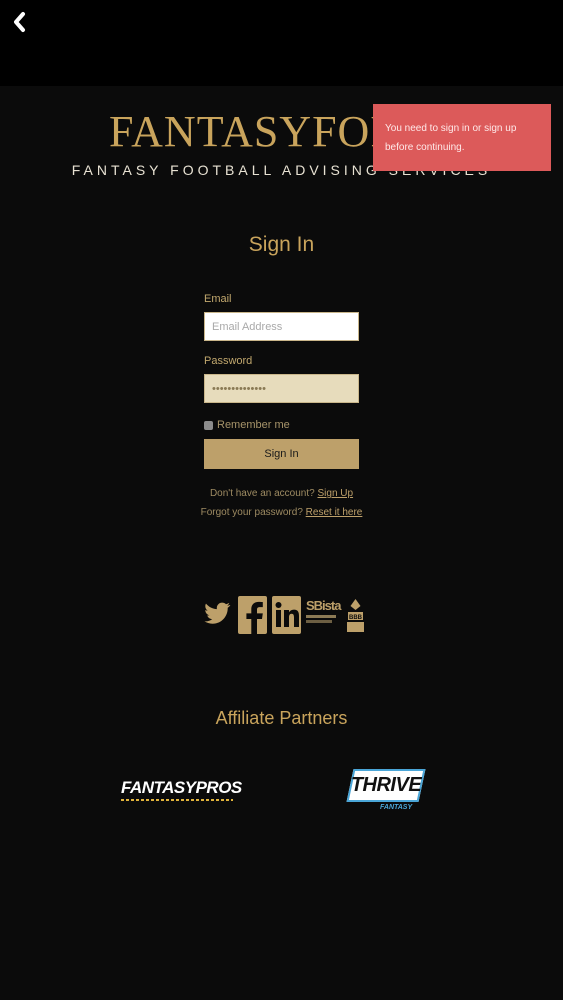 This screenshot has height=1000, width=563. Describe the element at coordinates (228, 361) in the screenshot. I see `password-label: Password` at that location.